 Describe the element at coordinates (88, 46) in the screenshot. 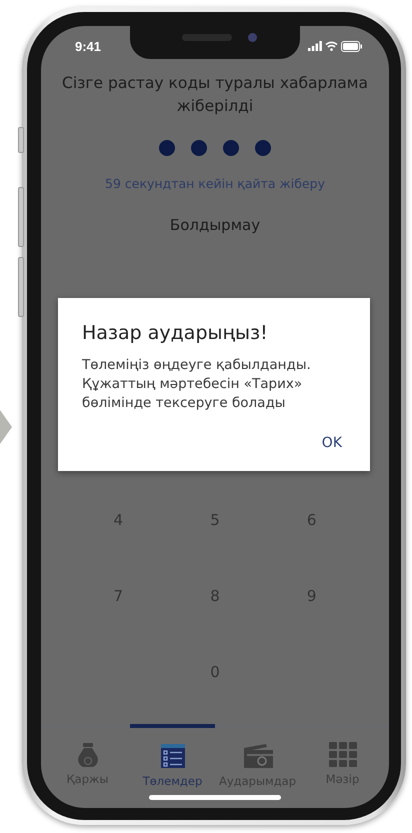

I see `status-time: 9:41` at that location.